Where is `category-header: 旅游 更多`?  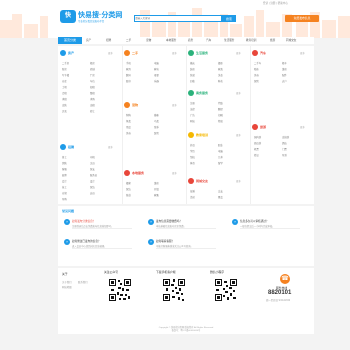 category-header: 旅游 更多 is located at coordinates (282, 128).